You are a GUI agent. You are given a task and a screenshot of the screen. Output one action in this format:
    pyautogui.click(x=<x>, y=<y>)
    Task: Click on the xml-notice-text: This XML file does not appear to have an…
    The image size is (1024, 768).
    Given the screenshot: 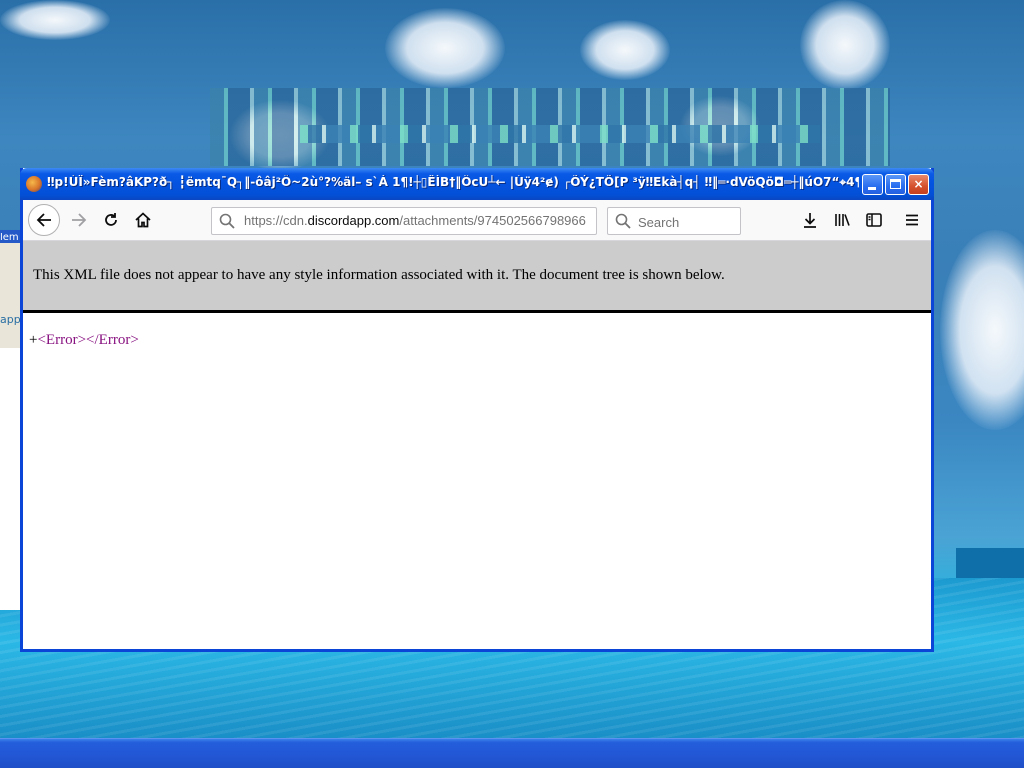 What is the action you would take?
    pyautogui.click(x=379, y=275)
    